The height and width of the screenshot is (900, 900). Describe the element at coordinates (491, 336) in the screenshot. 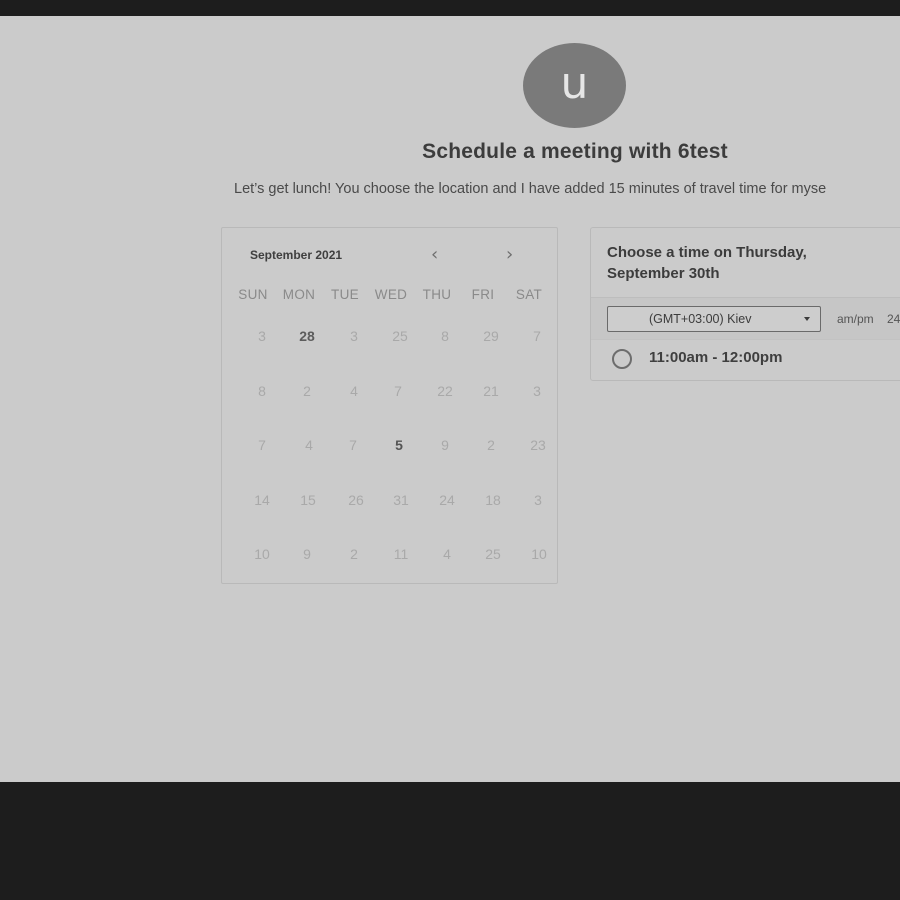

I see `calendar-day: 29` at that location.